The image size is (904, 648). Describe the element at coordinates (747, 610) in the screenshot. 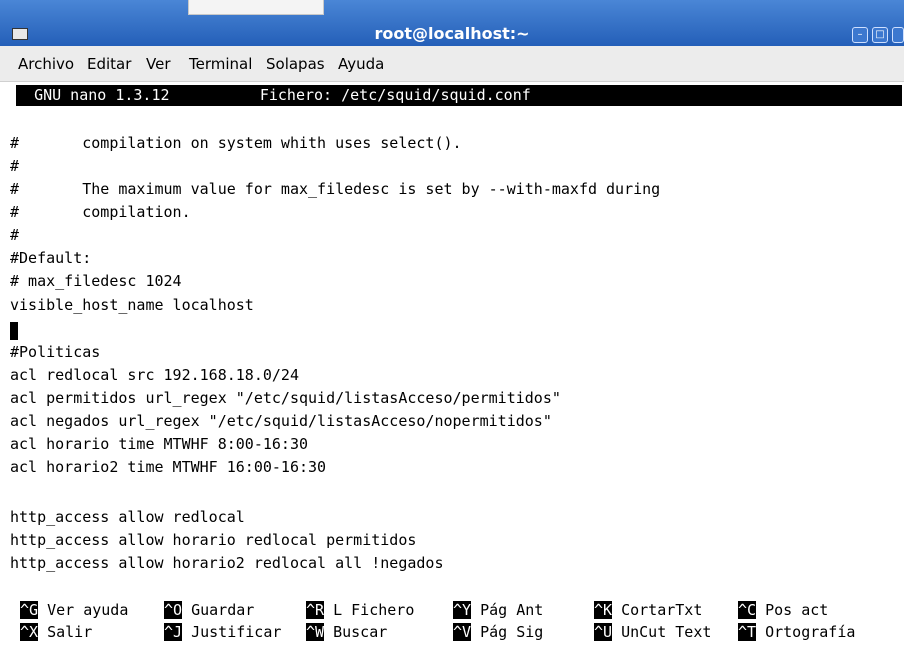

I see `shortcut-key: ^C` at that location.